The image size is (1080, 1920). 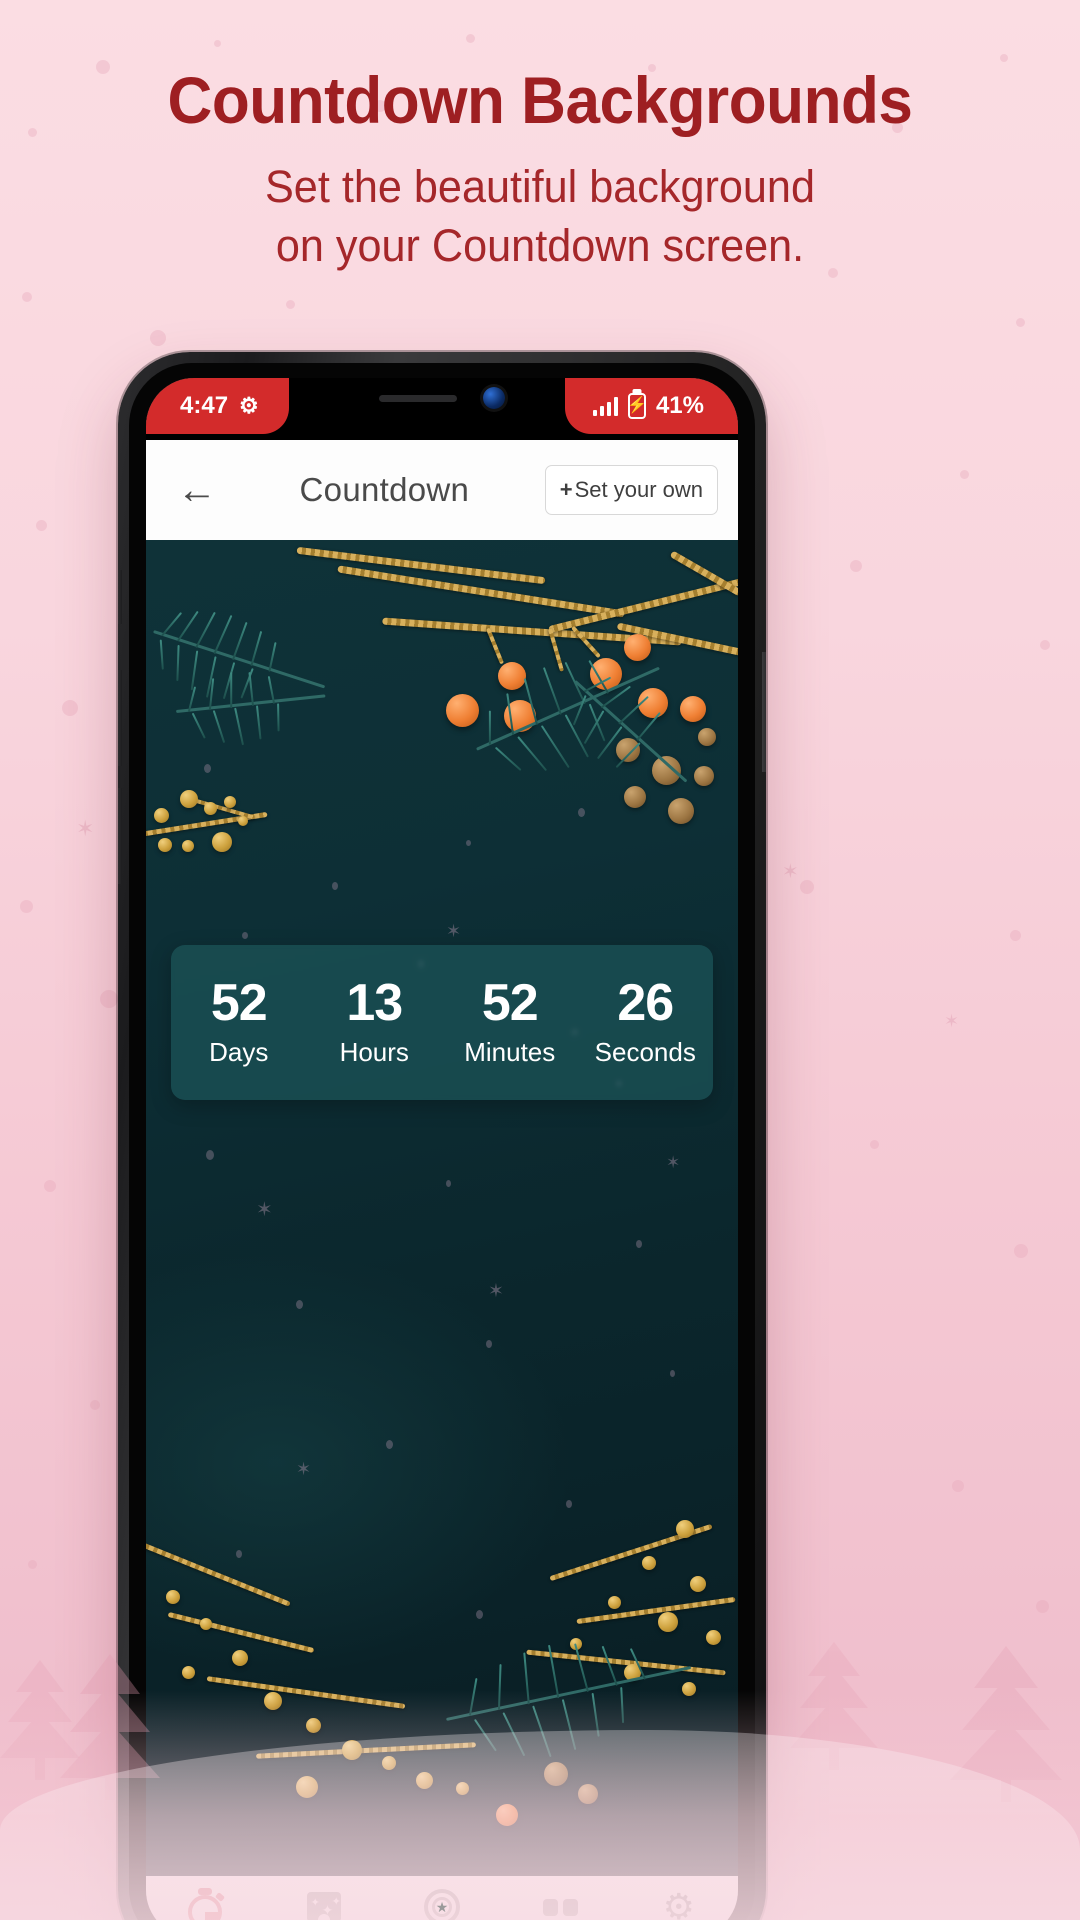 What do you see at coordinates (494, 398) in the screenshot?
I see `front-camera-icon` at bounding box center [494, 398].